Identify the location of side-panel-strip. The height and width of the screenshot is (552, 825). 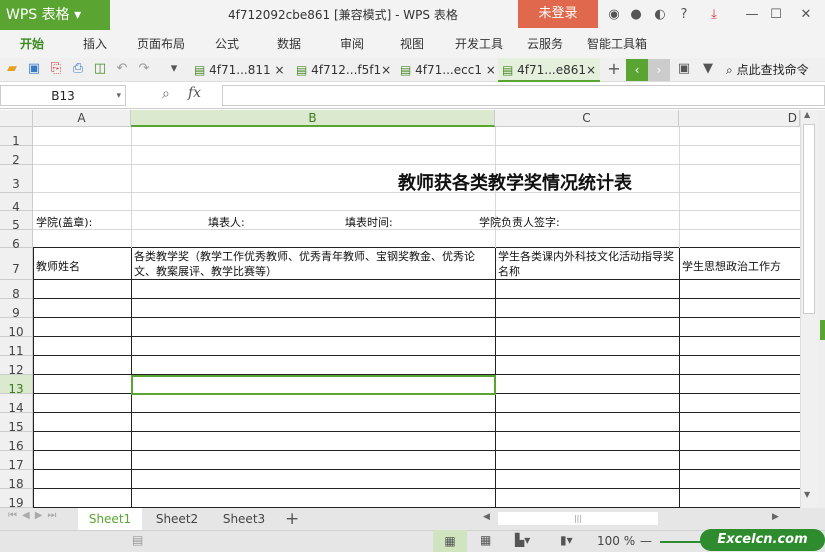
(821, 309).